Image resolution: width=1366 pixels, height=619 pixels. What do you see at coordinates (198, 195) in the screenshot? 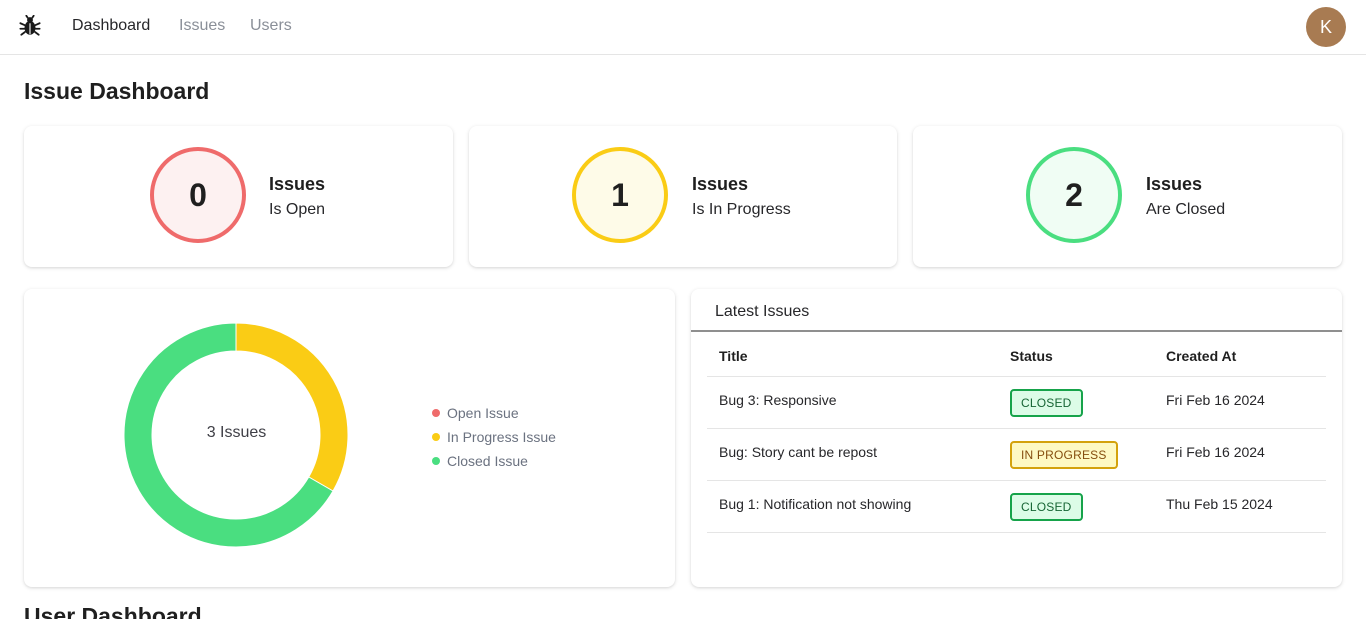
I see `stat-count-circle: 0` at bounding box center [198, 195].